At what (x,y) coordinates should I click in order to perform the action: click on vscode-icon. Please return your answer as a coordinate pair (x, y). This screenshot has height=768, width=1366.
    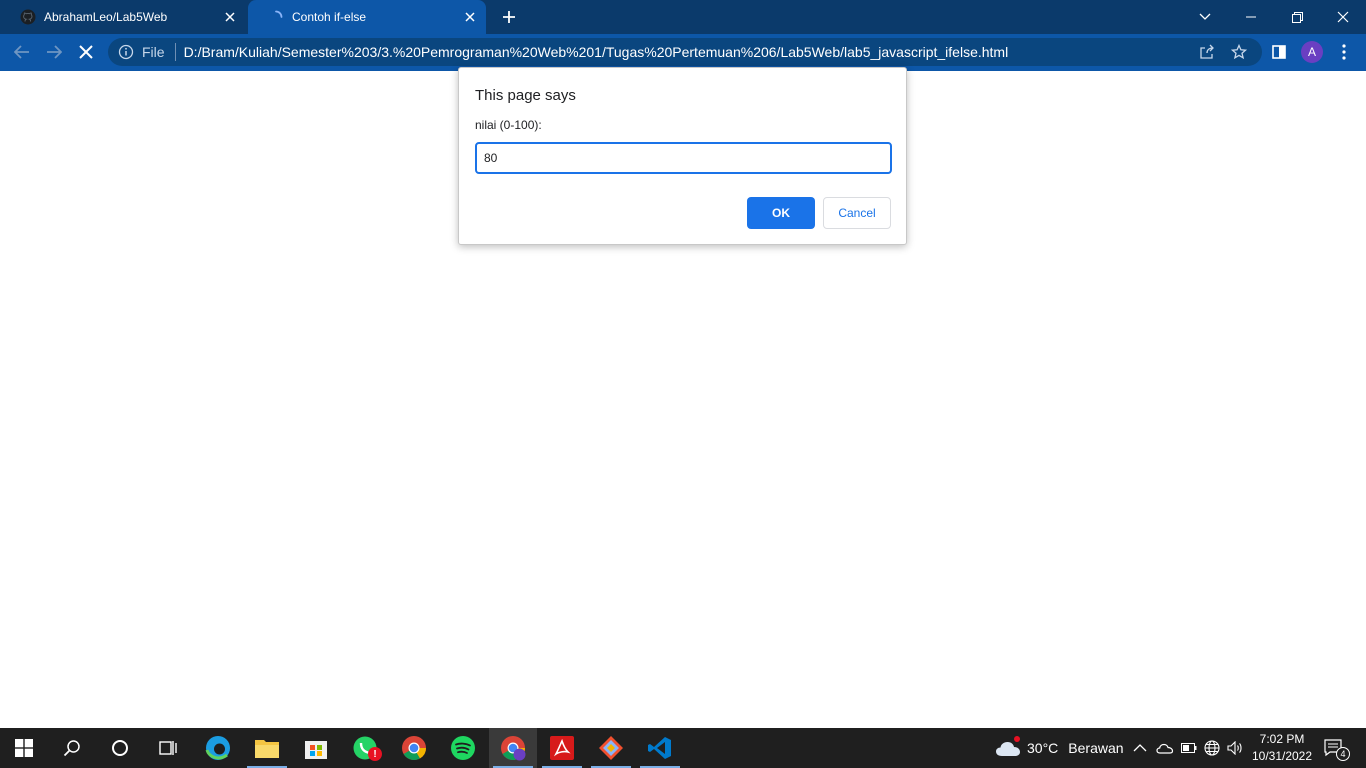
    Looking at the image, I should click on (660, 748).